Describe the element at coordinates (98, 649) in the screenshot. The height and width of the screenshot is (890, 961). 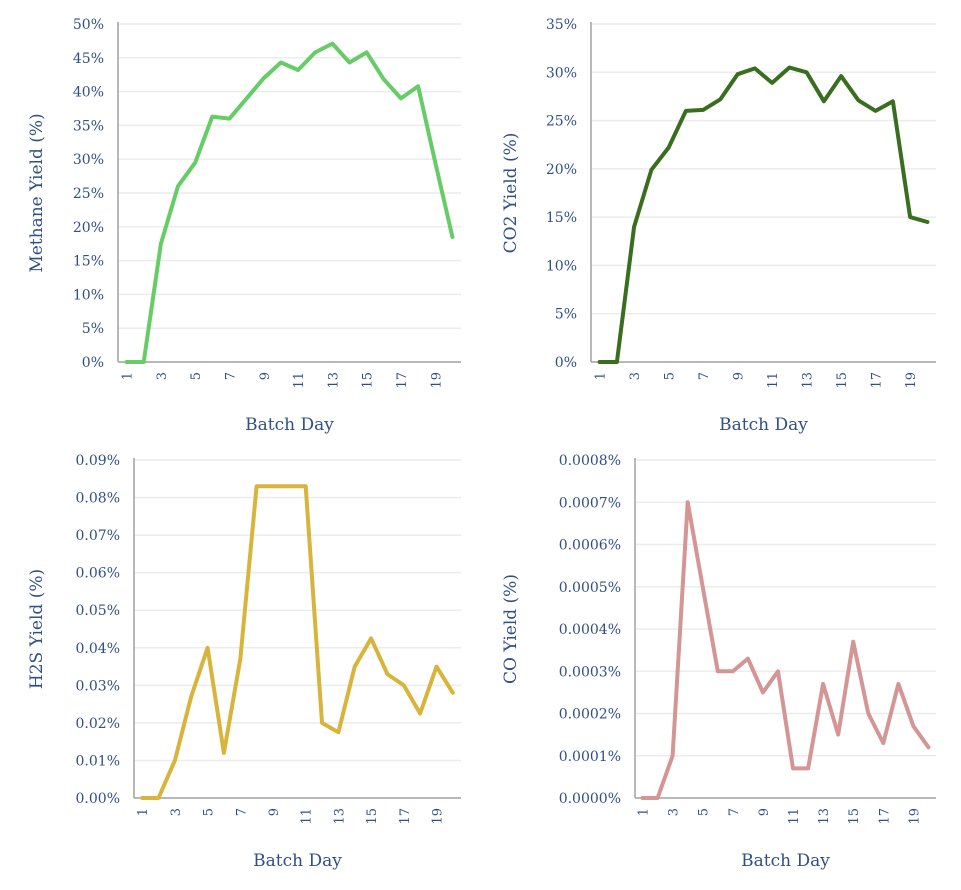
I see `y-tick-label: 0.04%` at that location.